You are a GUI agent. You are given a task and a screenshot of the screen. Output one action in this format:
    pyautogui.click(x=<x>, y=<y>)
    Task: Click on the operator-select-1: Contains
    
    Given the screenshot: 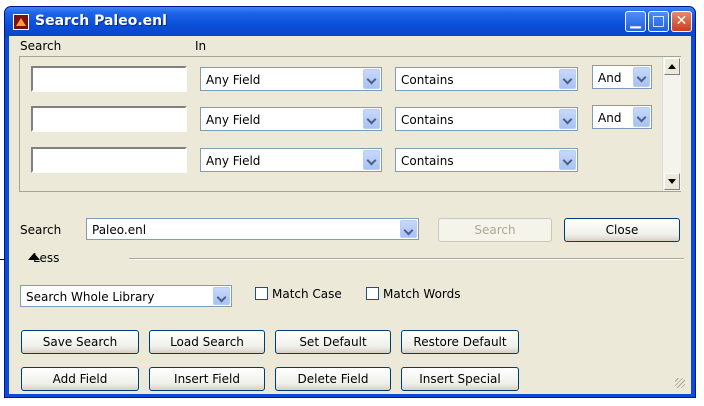 What is the action you would take?
    pyautogui.click(x=486, y=79)
    